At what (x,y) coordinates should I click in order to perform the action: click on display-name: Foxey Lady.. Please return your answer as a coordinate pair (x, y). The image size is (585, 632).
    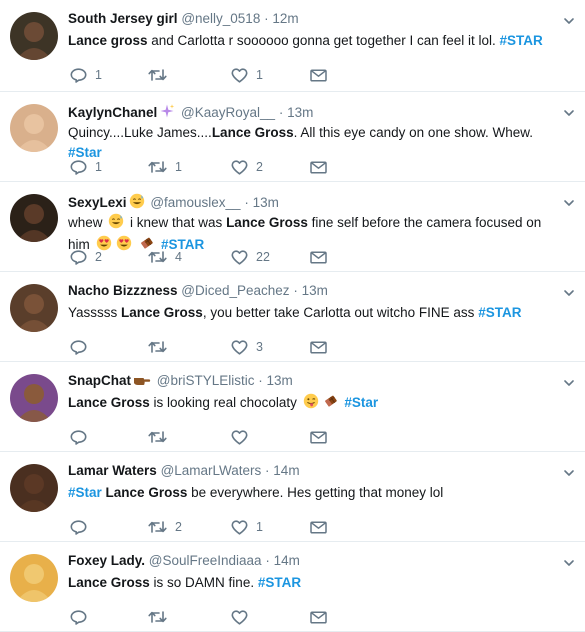
    Looking at the image, I should click on (106, 560).